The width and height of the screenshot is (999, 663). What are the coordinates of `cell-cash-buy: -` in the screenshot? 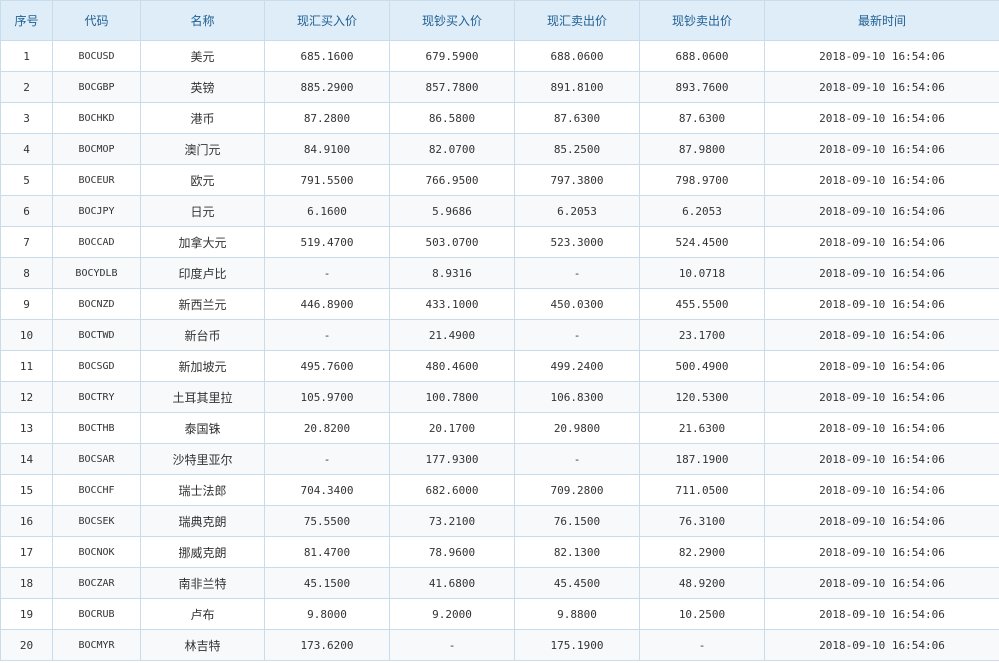 It's located at (452, 645).